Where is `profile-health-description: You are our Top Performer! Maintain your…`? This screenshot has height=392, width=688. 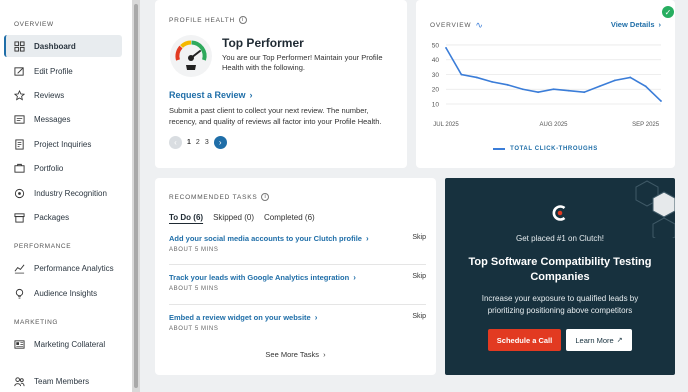
profile-health-description: You are our Top Performer! Maintain your… is located at coordinates (302, 62).